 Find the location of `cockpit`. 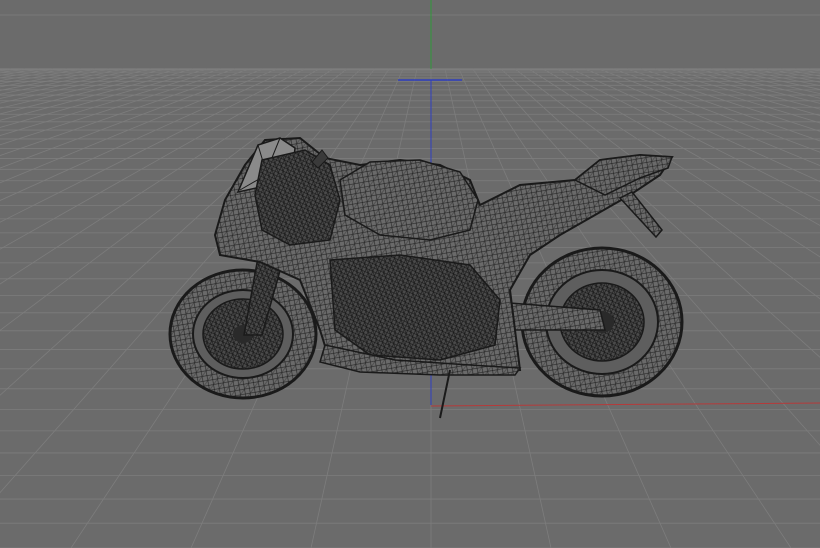

cockpit is located at coordinates (297, 197).